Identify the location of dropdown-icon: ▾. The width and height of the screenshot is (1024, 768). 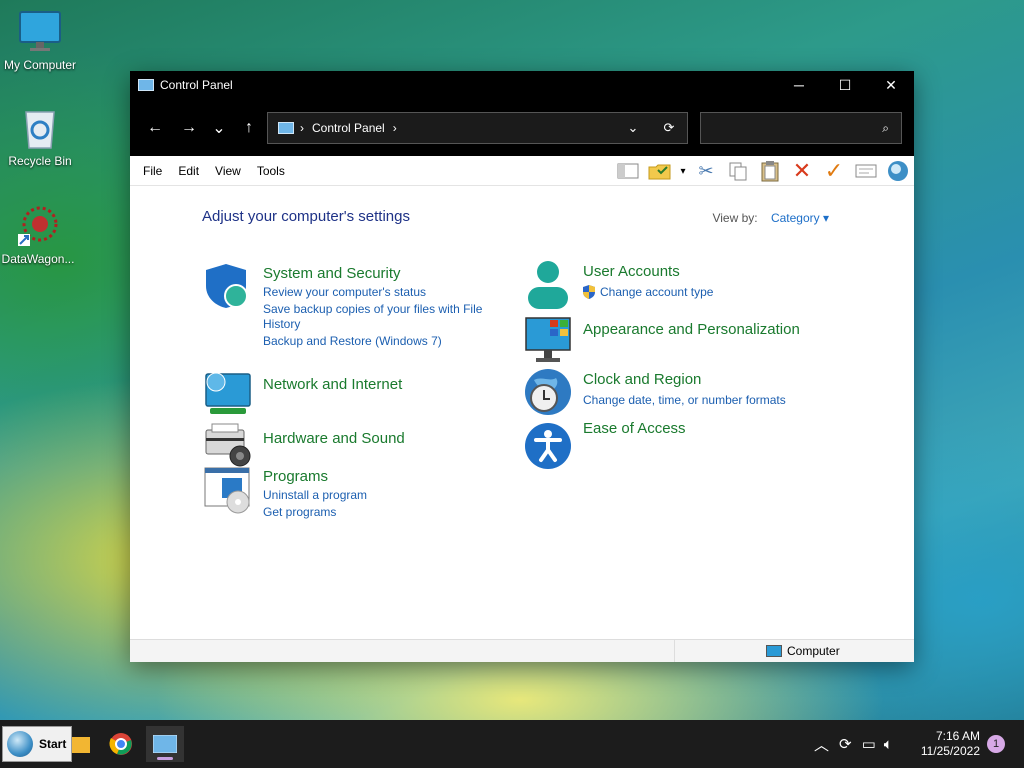
(683, 171).